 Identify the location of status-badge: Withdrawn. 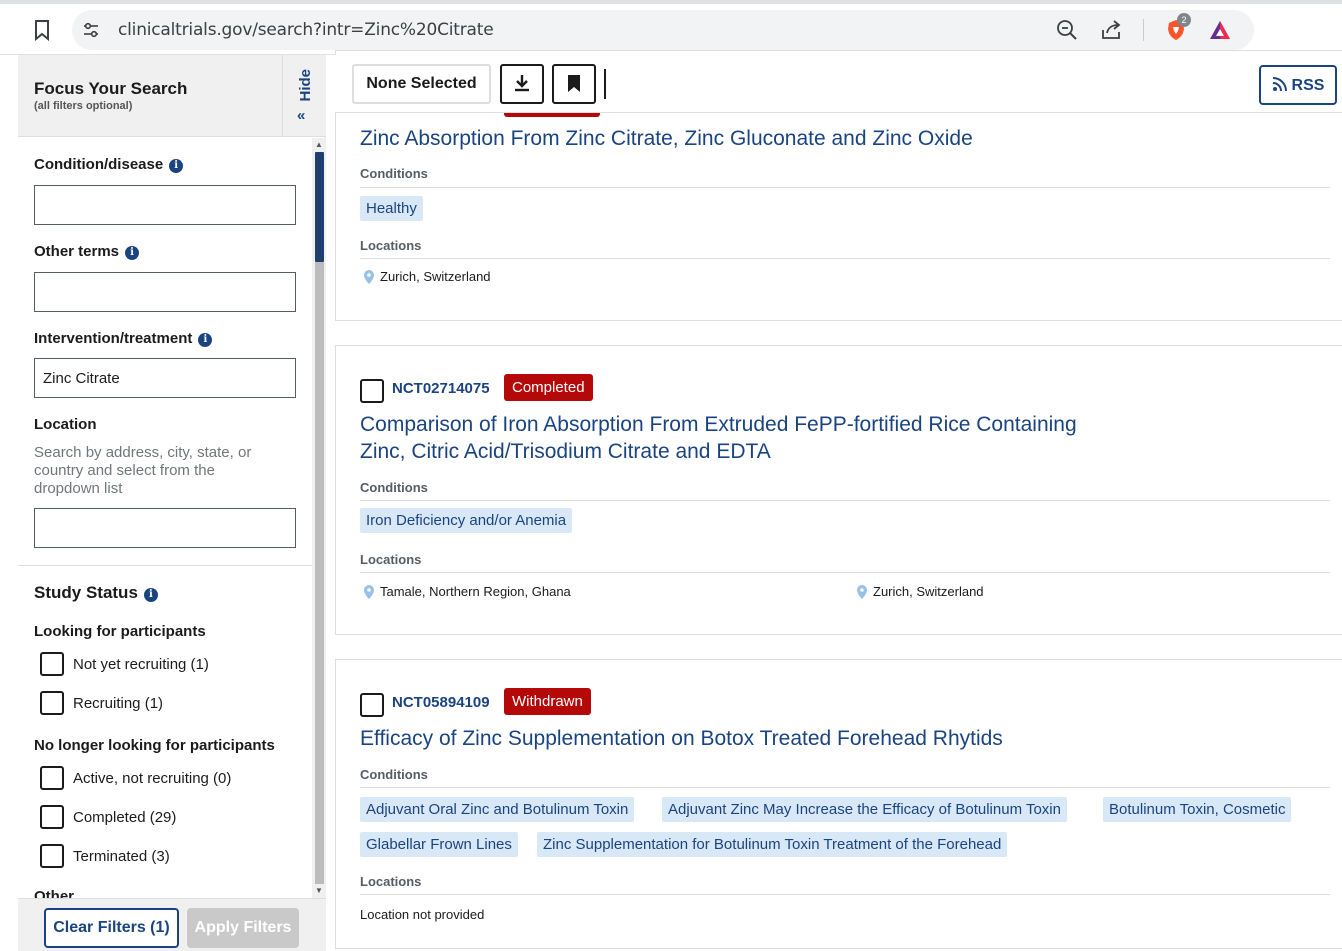
(547, 701).